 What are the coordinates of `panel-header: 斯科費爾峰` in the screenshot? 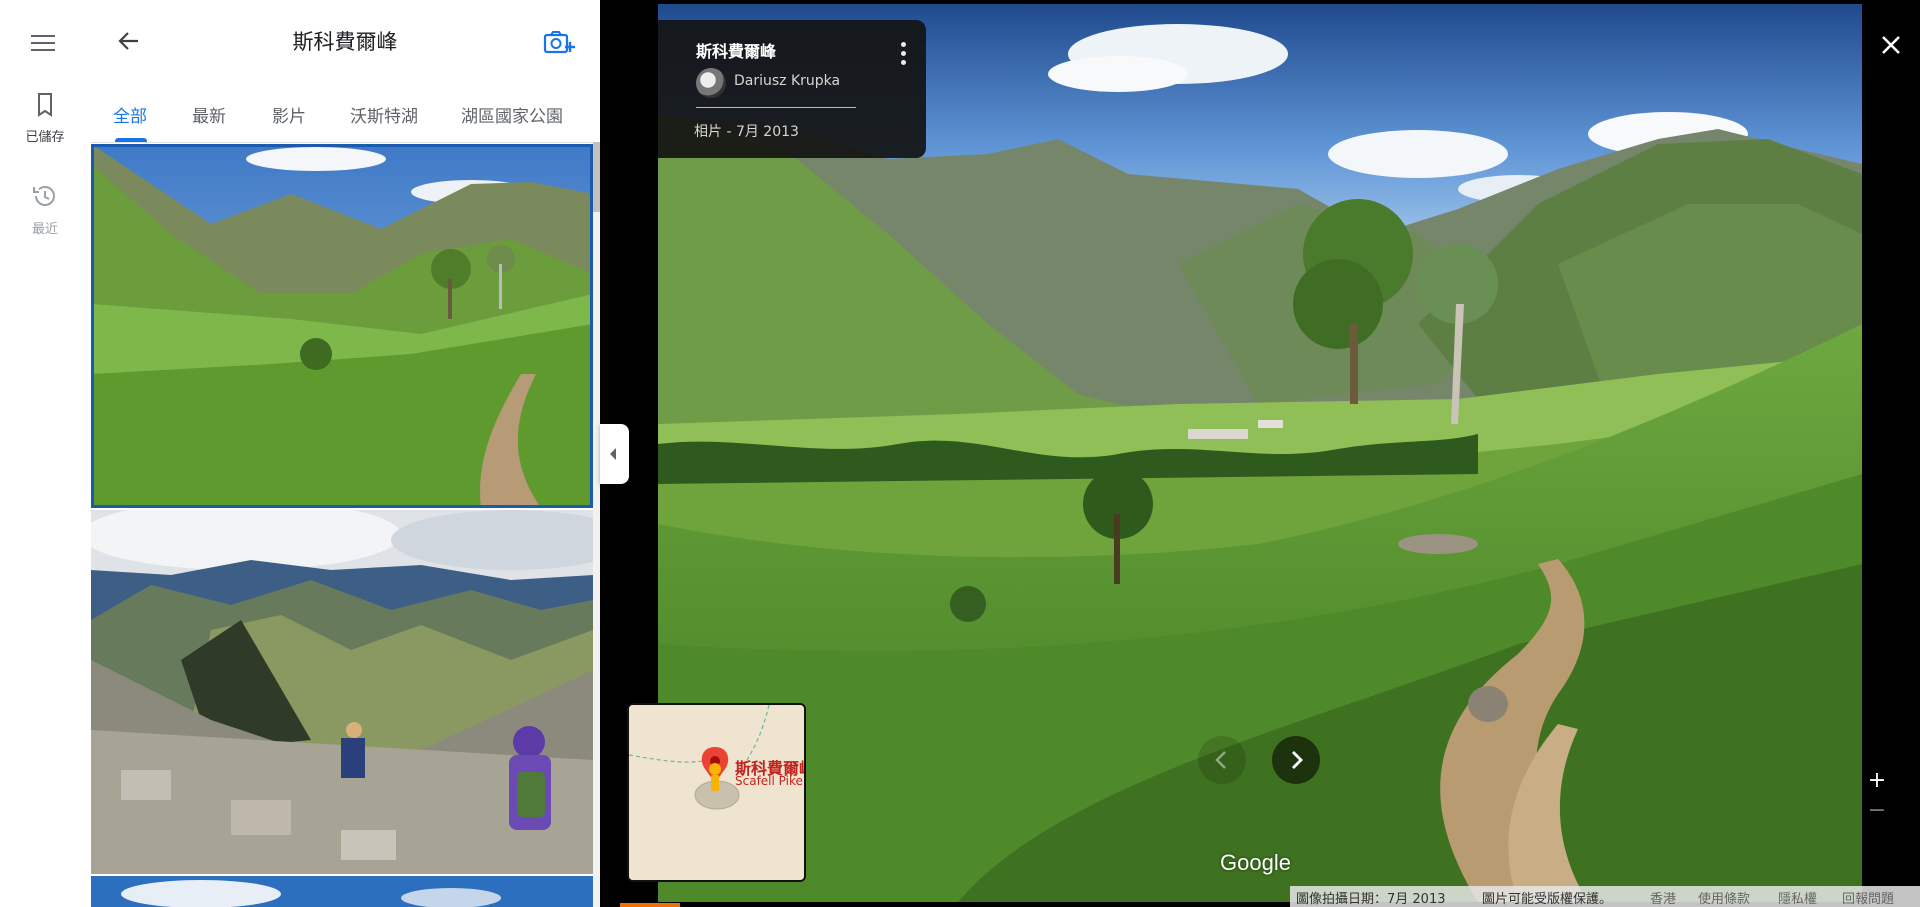 It's located at (345, 41).